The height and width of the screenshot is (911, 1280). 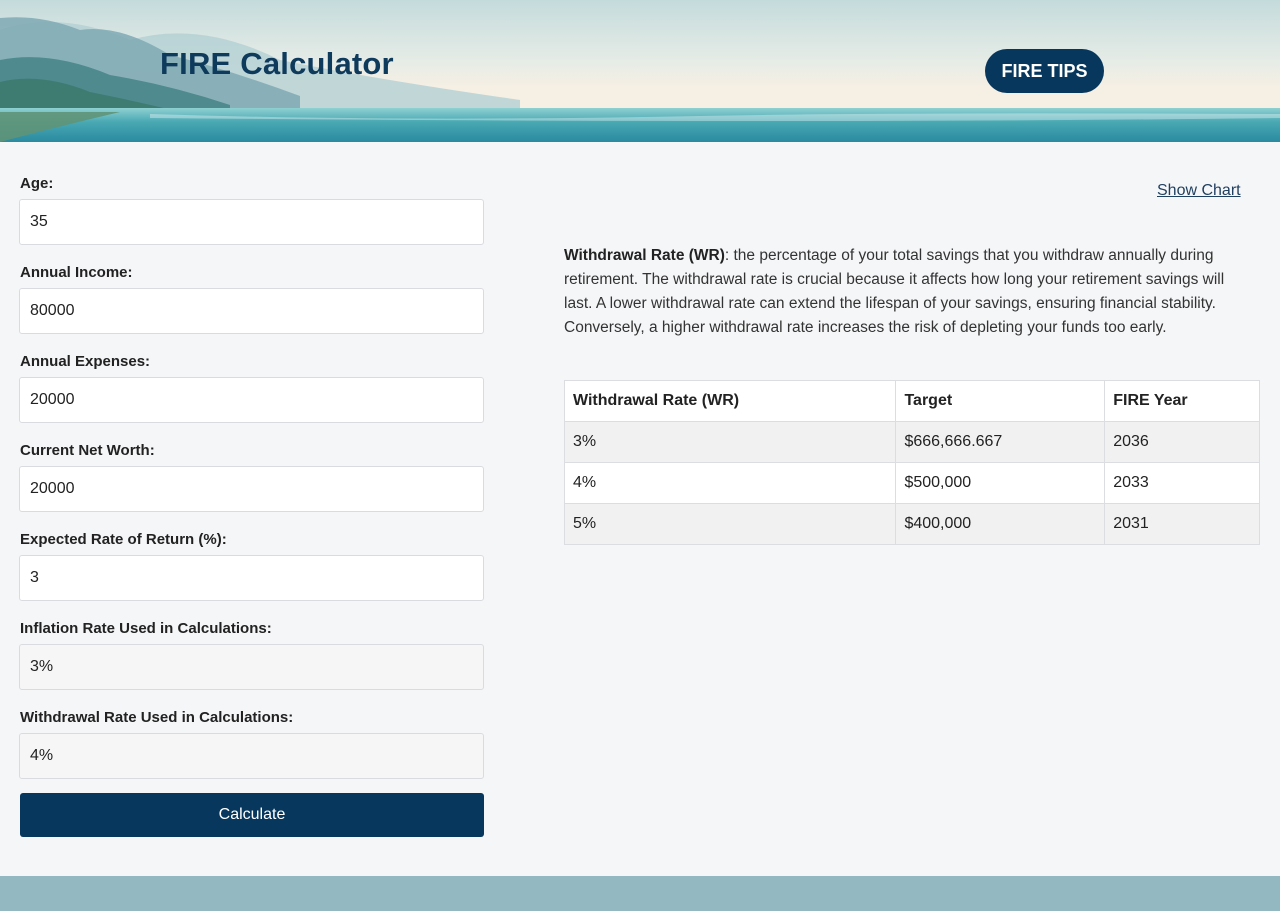 What do you see at coordinates (644, 255) in the screenshot?
I see `description-term: Withdrawal Rate (WR)` at bounding box center [644, 255].